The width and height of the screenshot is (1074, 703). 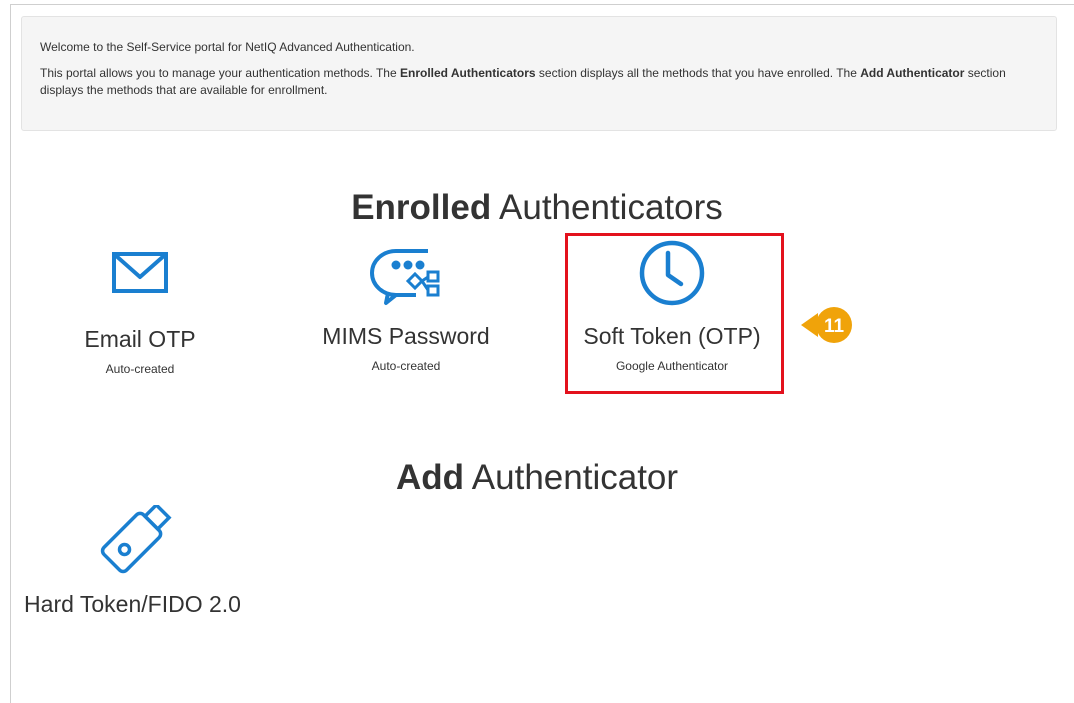 I want to click on enrolled-authenticators-title: Enrolled Authenticators, so click(x=537, y=207).